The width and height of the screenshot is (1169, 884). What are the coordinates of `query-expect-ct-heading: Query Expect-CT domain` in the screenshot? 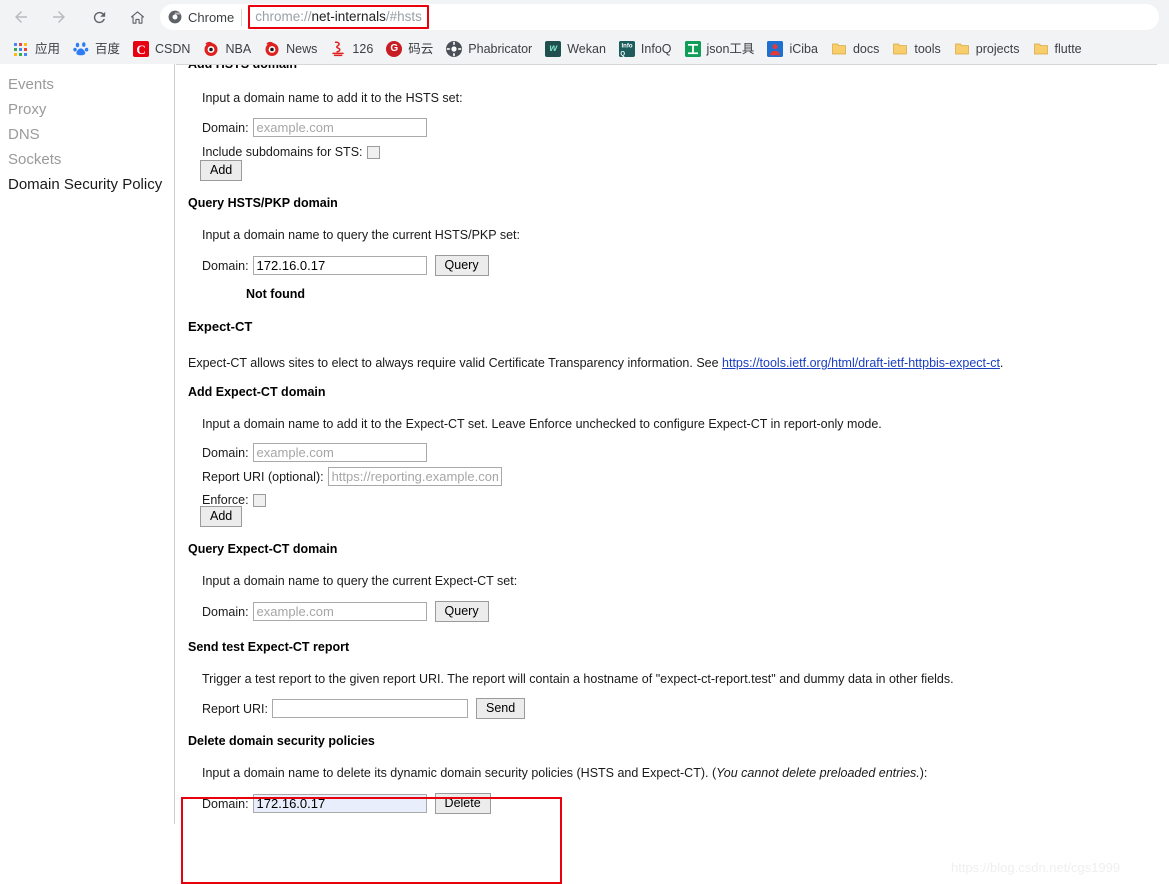 It's located at (263, 549).